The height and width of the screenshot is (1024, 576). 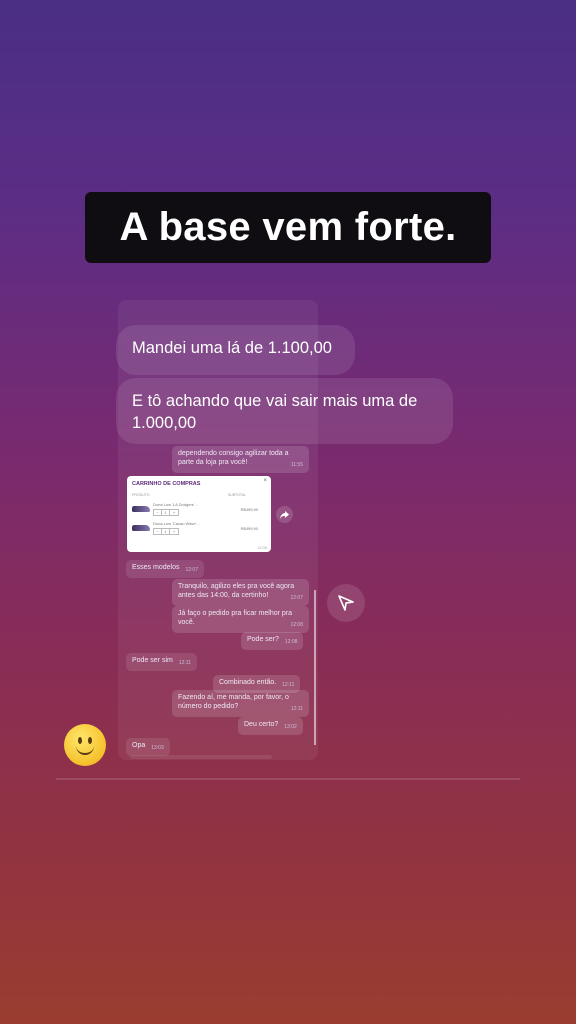 What do you see at coordinates (162, 662) in the screenshot?
I see `chat-message: Pode ser sim 12:11` at bounding box center [162, 662].